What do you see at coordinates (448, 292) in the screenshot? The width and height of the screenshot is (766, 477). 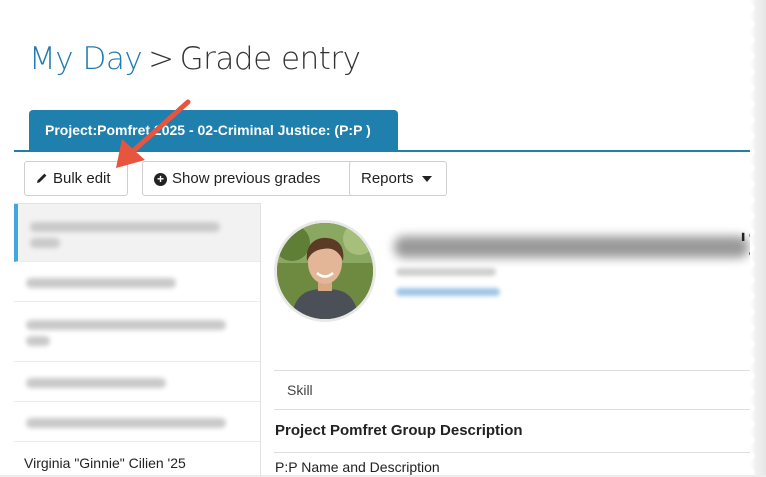 I see `redacted-link` at bounding box center [448, 292].